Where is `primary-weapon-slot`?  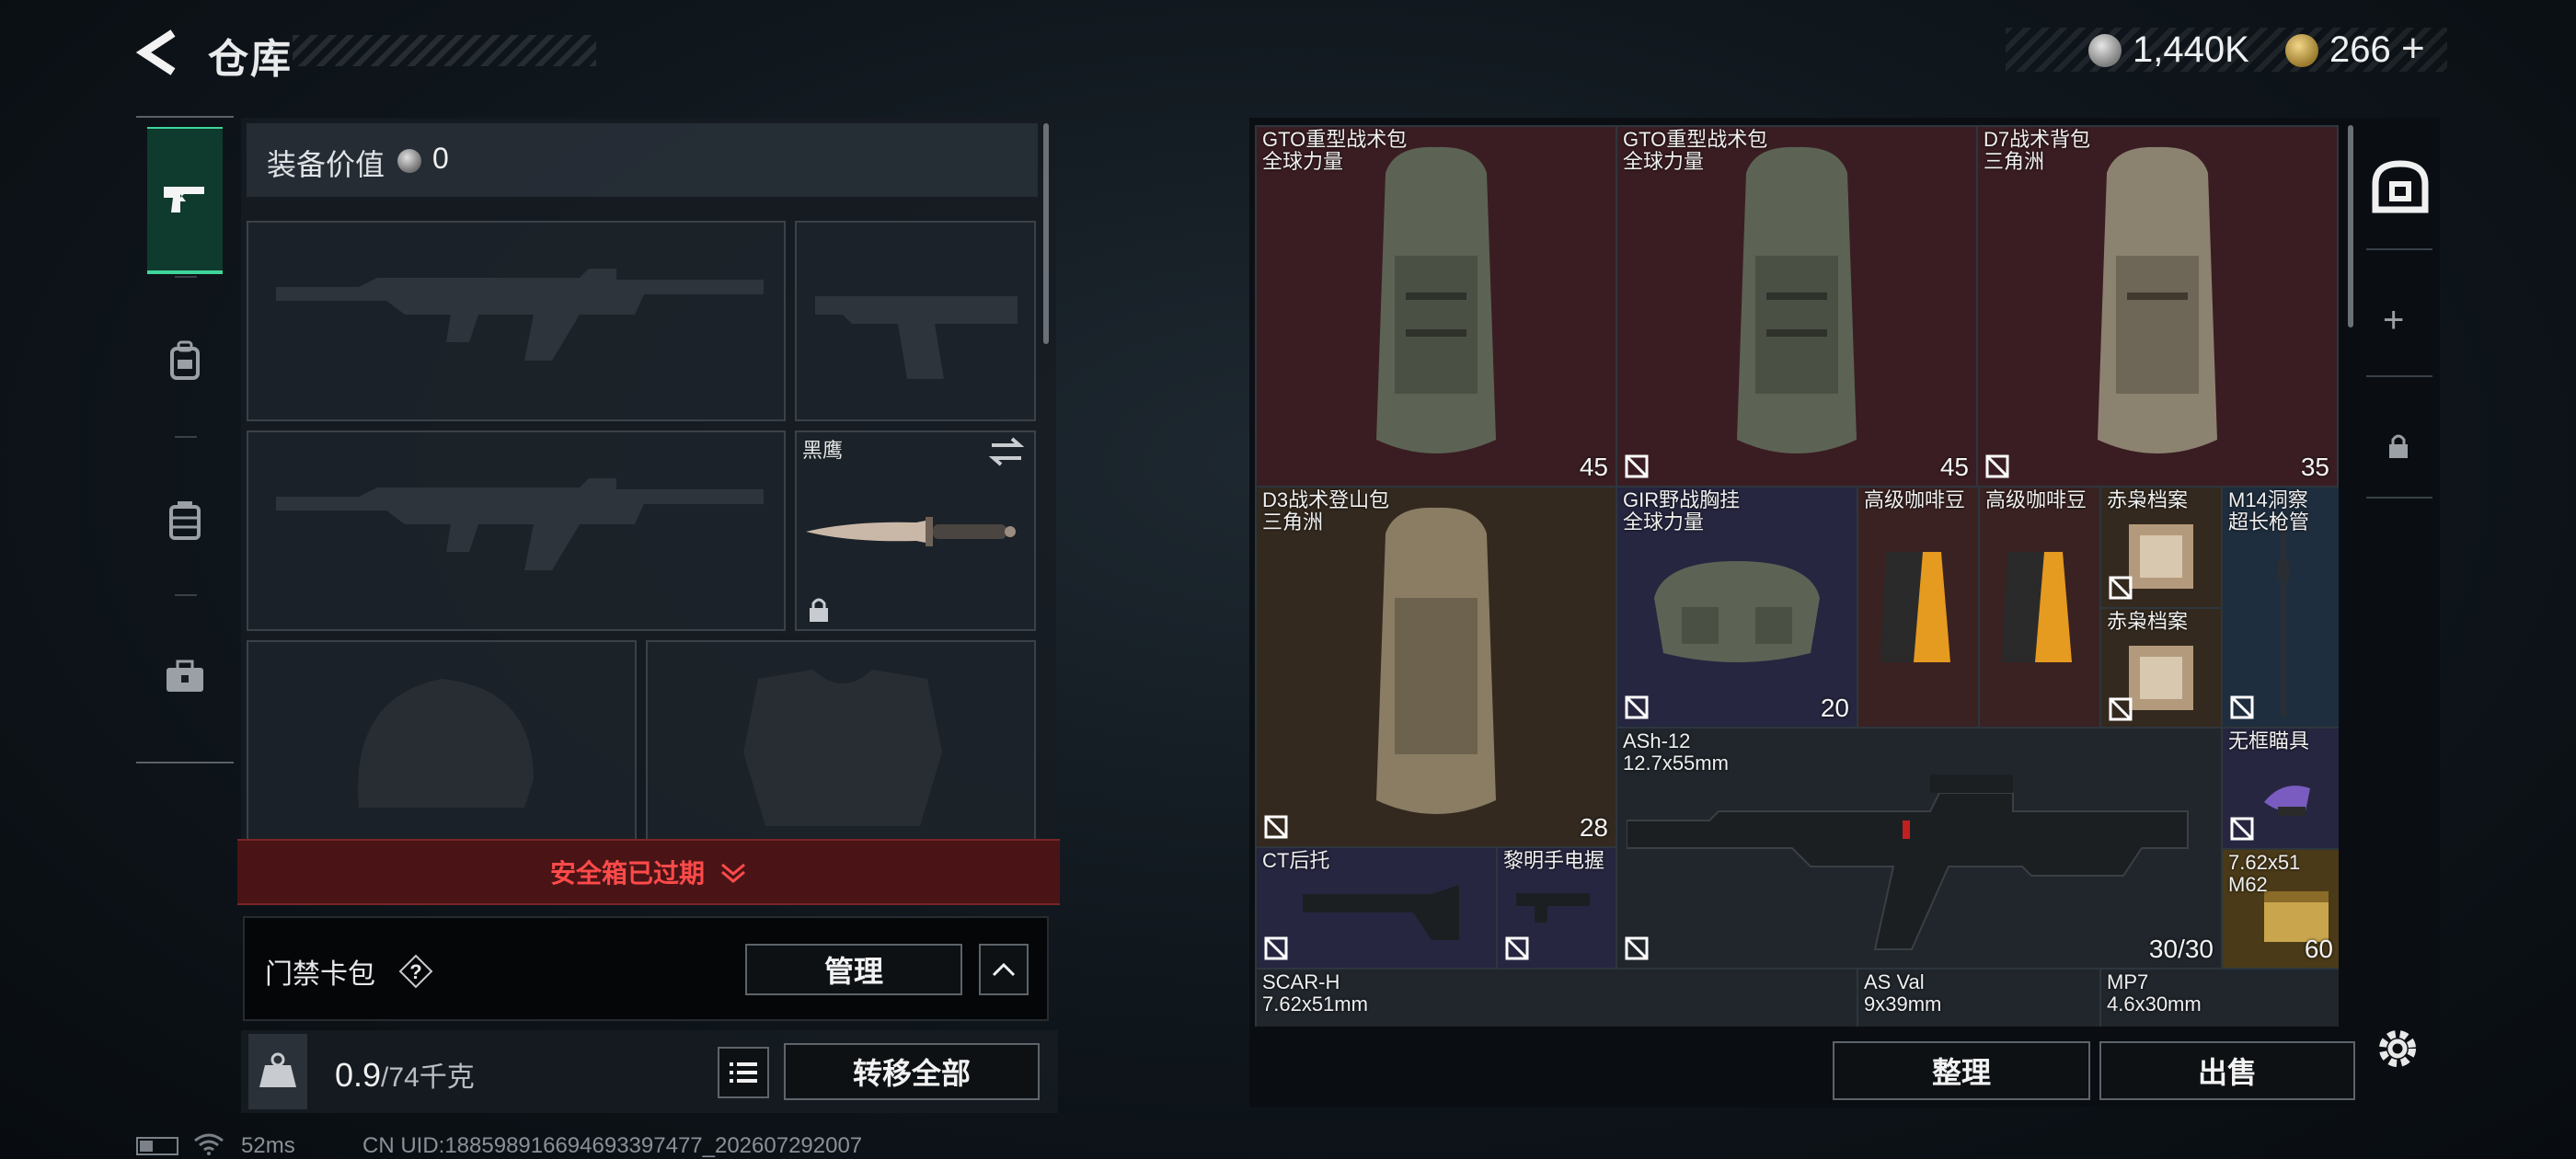 primary-weapon-slot is located at coordinates (516, 321).